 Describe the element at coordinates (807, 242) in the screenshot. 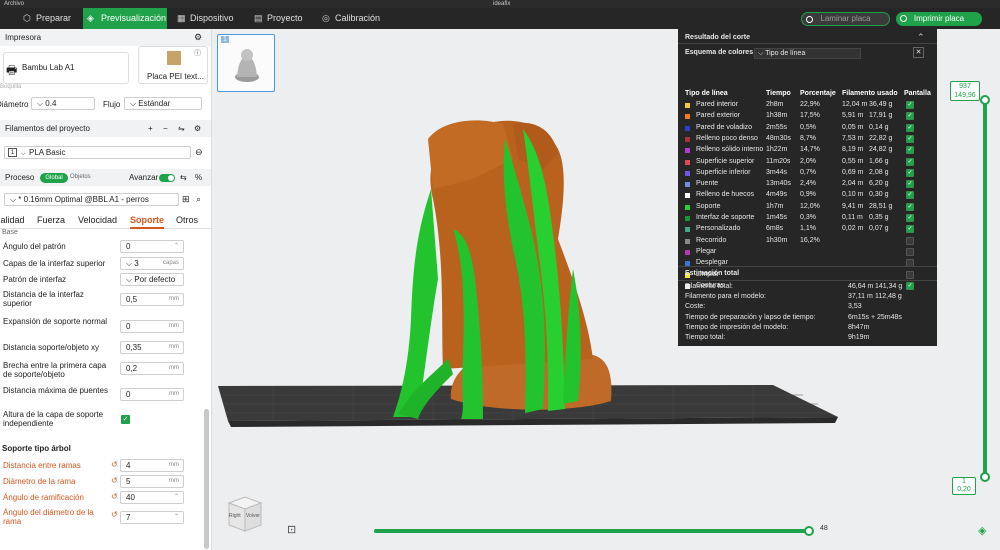

I see `line-type-row: Recorrido 1h30m 16,2%` at that location.